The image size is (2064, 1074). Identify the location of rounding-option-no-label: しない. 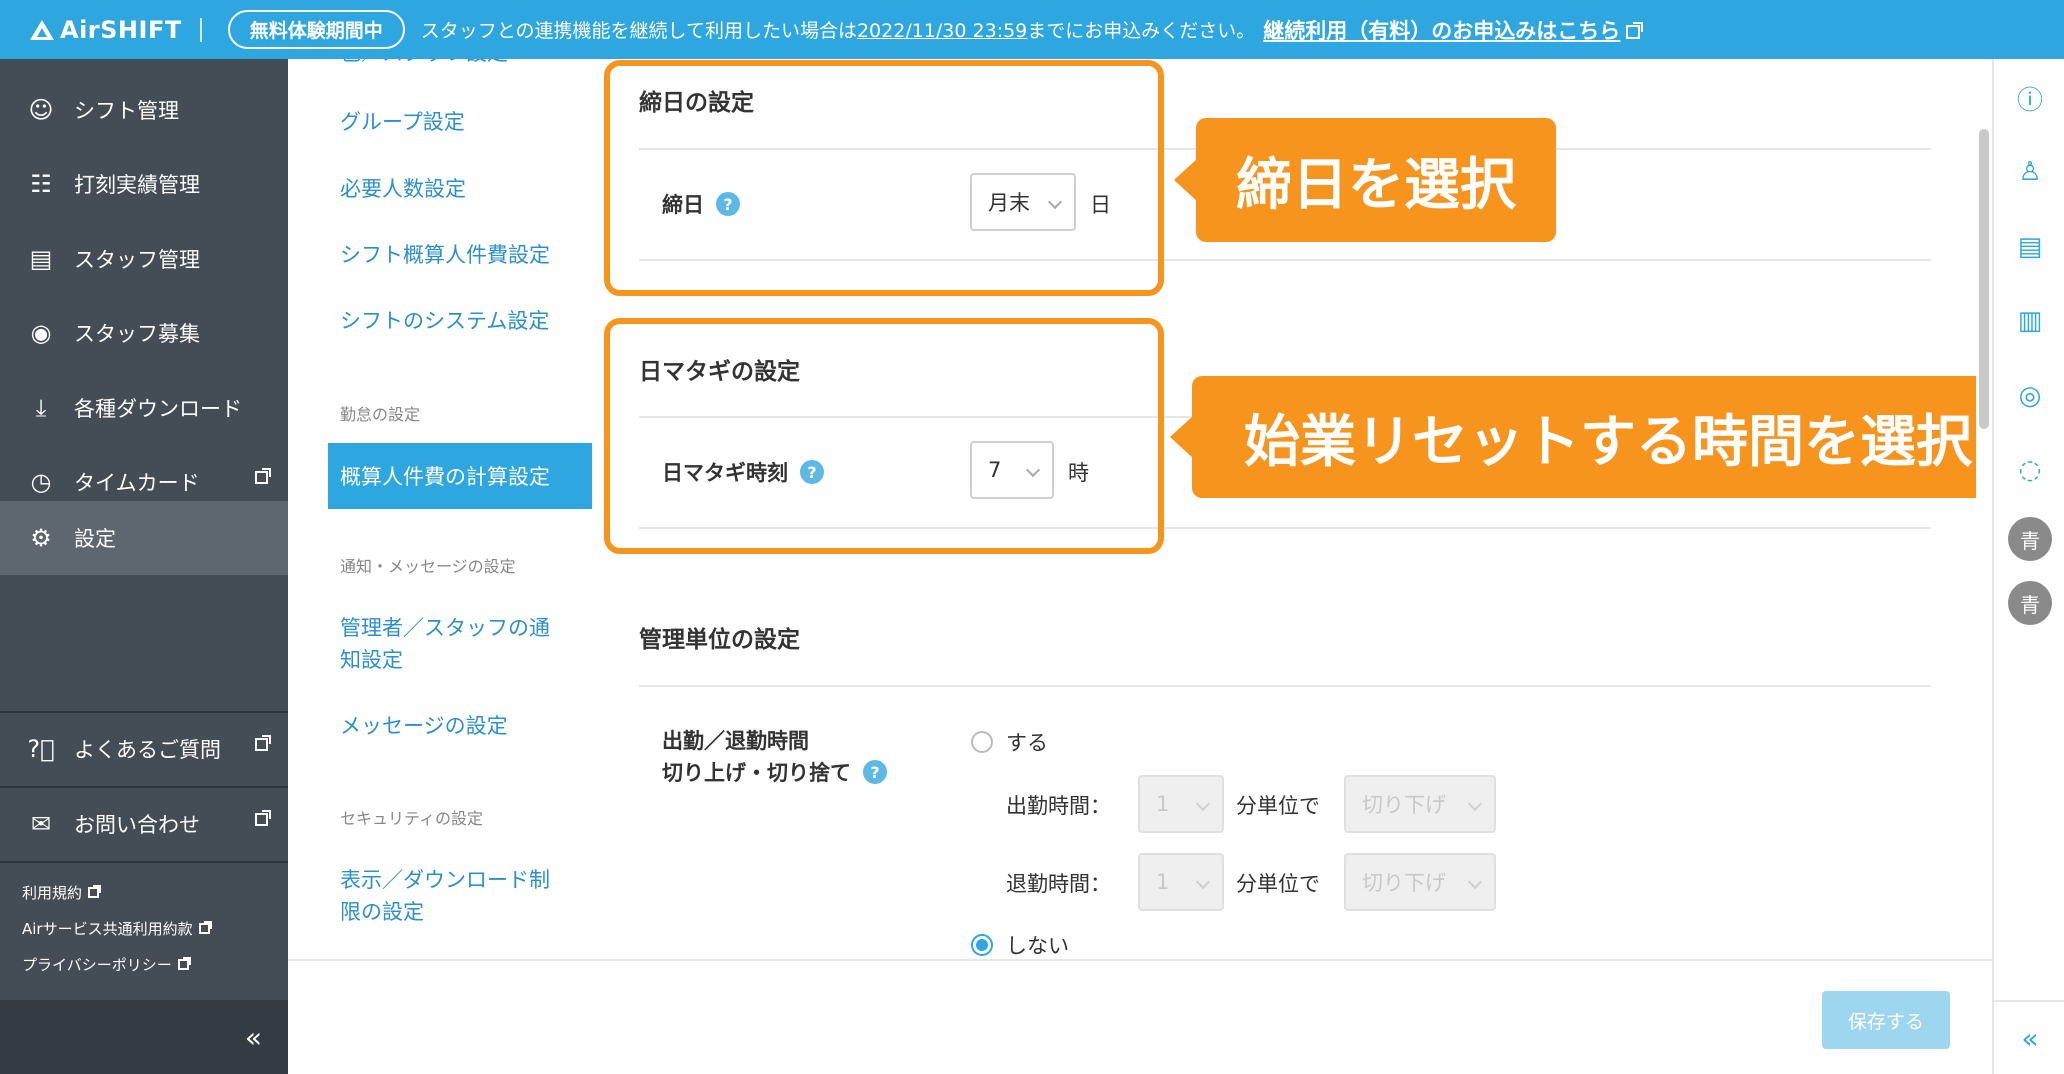
(1037, 945).